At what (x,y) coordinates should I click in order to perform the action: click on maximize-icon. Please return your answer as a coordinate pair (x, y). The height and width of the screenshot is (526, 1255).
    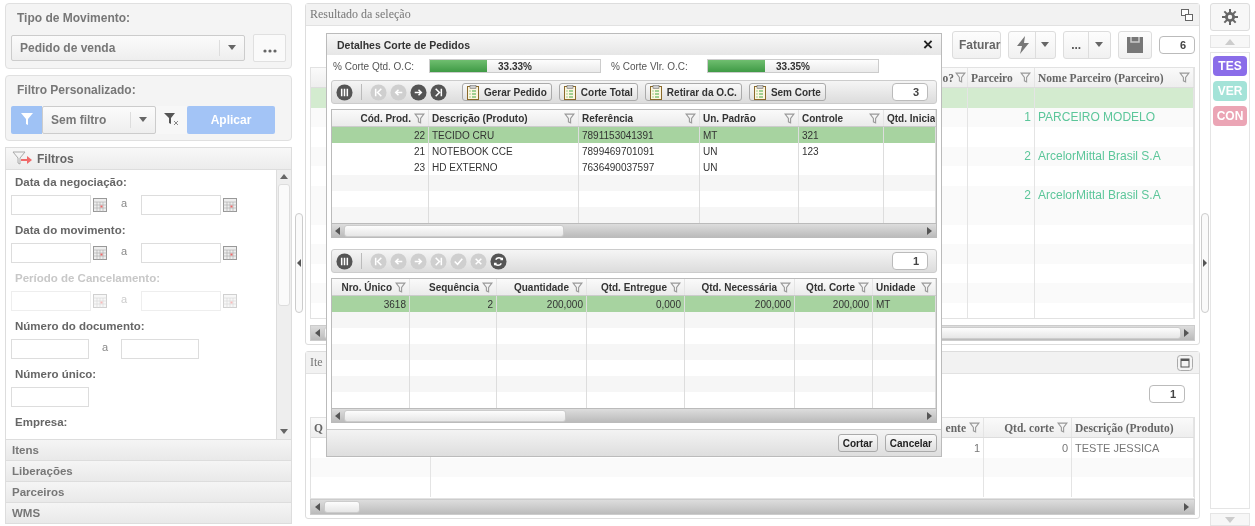
    Looking at the image, I should click on (1185, 362).